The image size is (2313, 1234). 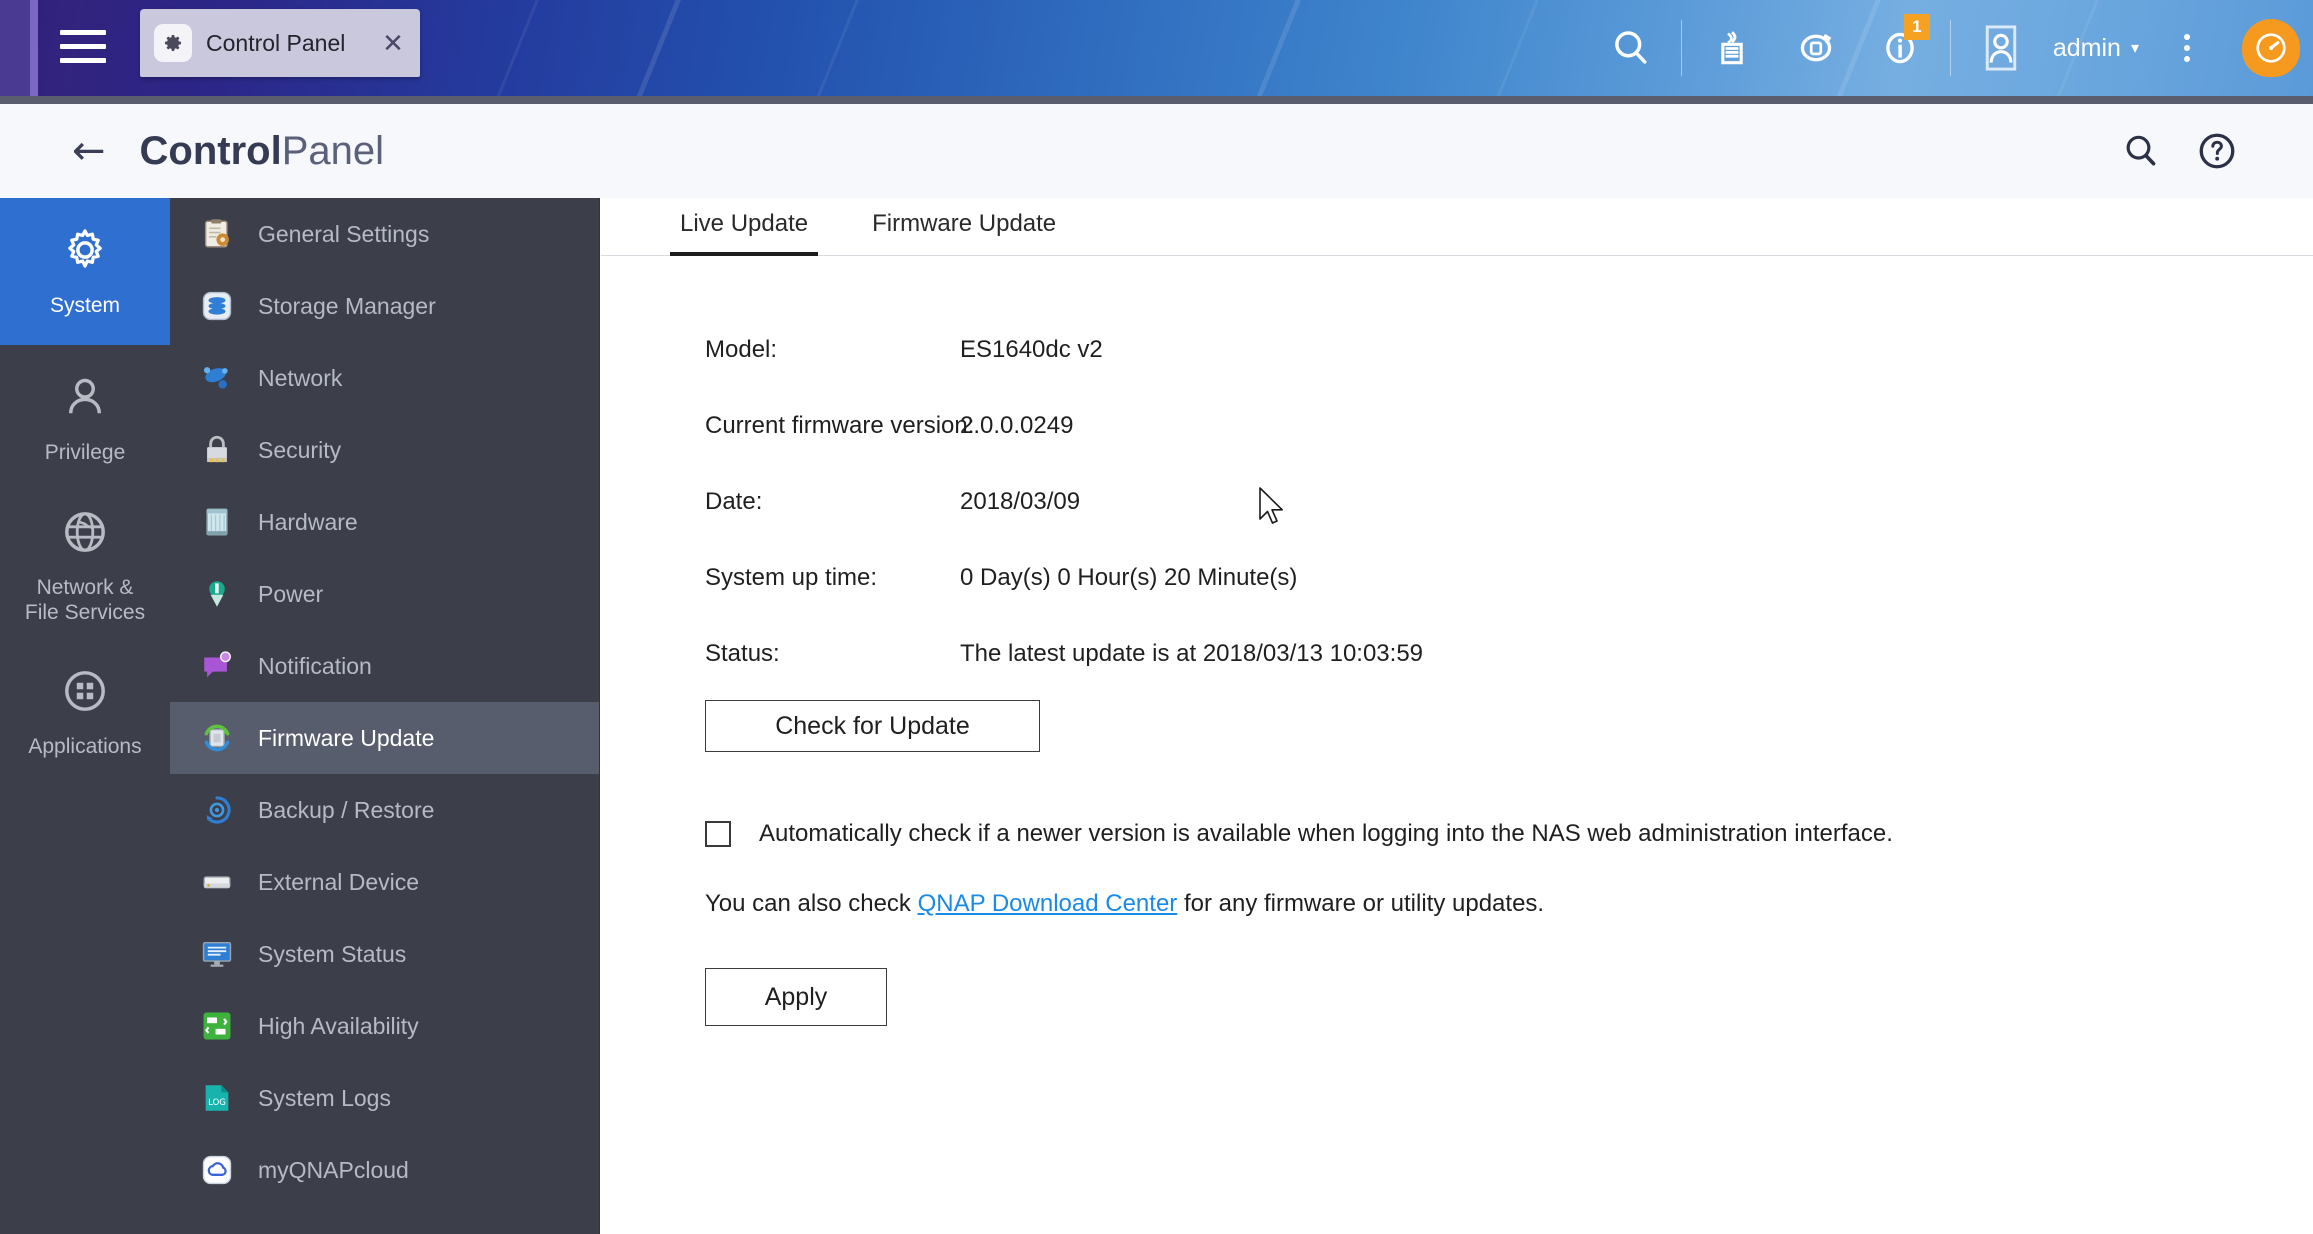 I want to click on menu-item-backup-restore: Backup / Restore, so click(x=384, y=810).